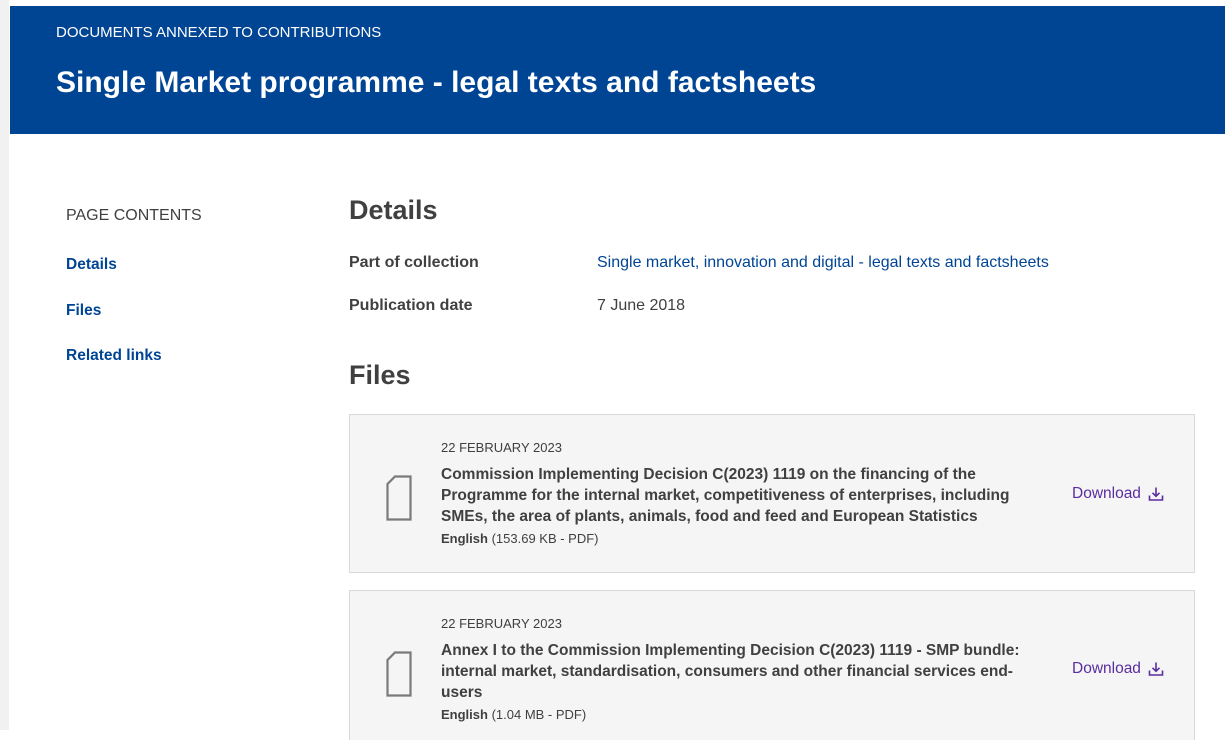 This screenshot has height=740, width=1225. Describe the element at coordinates (539, 714) in the screenshot. I see `file-size: (1.04 MB - PDF)` at that location.